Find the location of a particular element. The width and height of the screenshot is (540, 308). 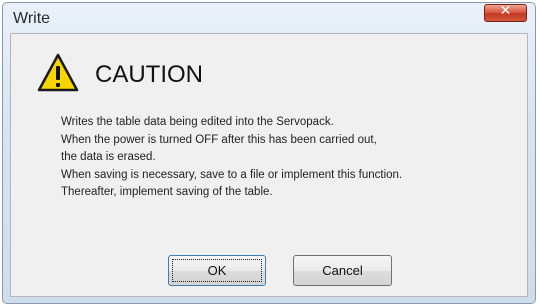

message-line: the data is erased. is located at coordinates (108, 157).